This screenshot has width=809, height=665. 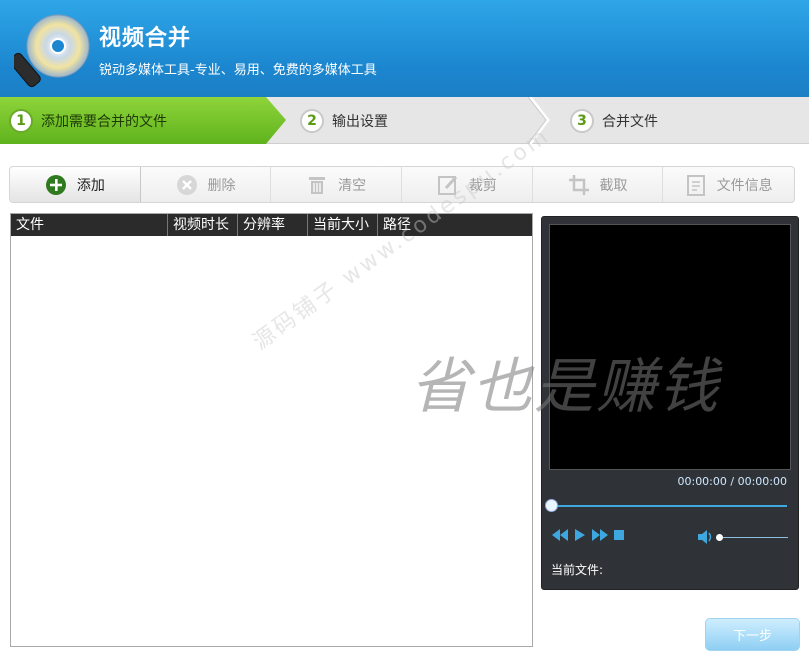 I want to click on rewind-icon, so click(x=560, y=535).